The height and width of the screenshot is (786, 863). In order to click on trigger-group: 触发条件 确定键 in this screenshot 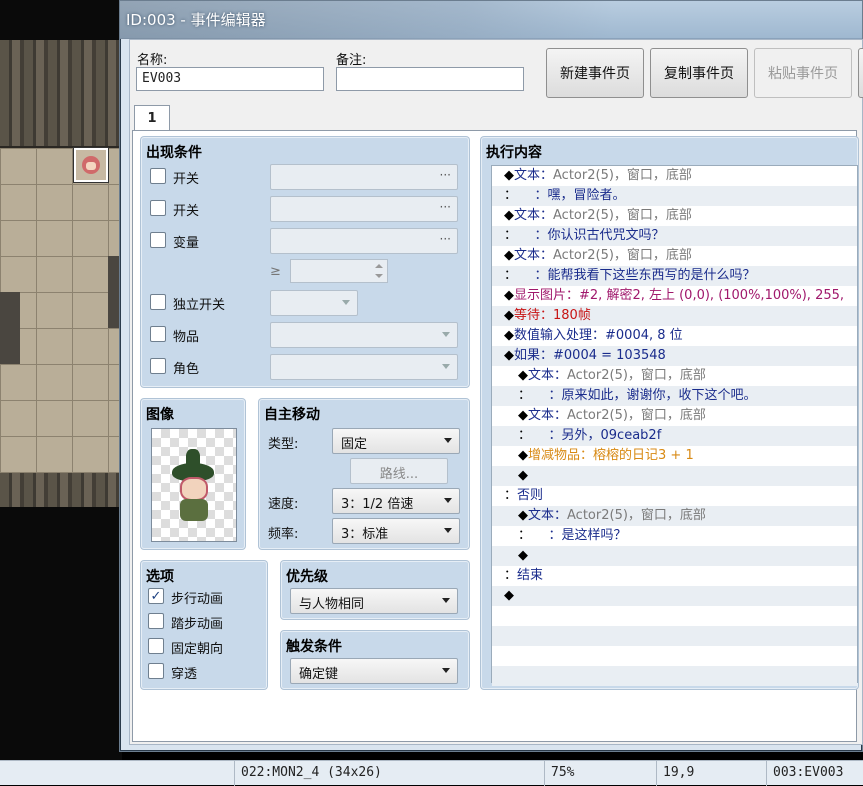, I will do `click(375, 660)`.